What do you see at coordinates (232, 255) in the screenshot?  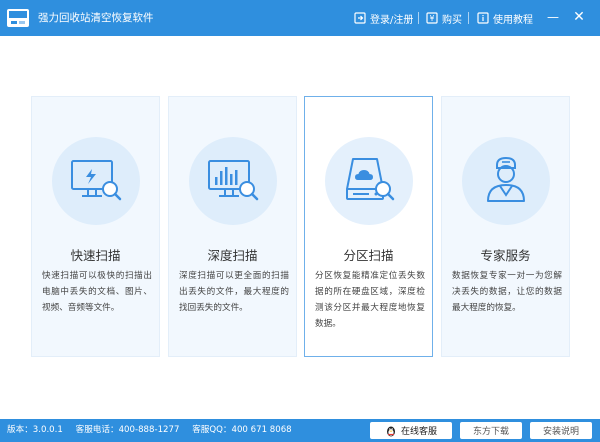 I see `deep-scan-title: 深度扫描` at bounding box center [232, 255].